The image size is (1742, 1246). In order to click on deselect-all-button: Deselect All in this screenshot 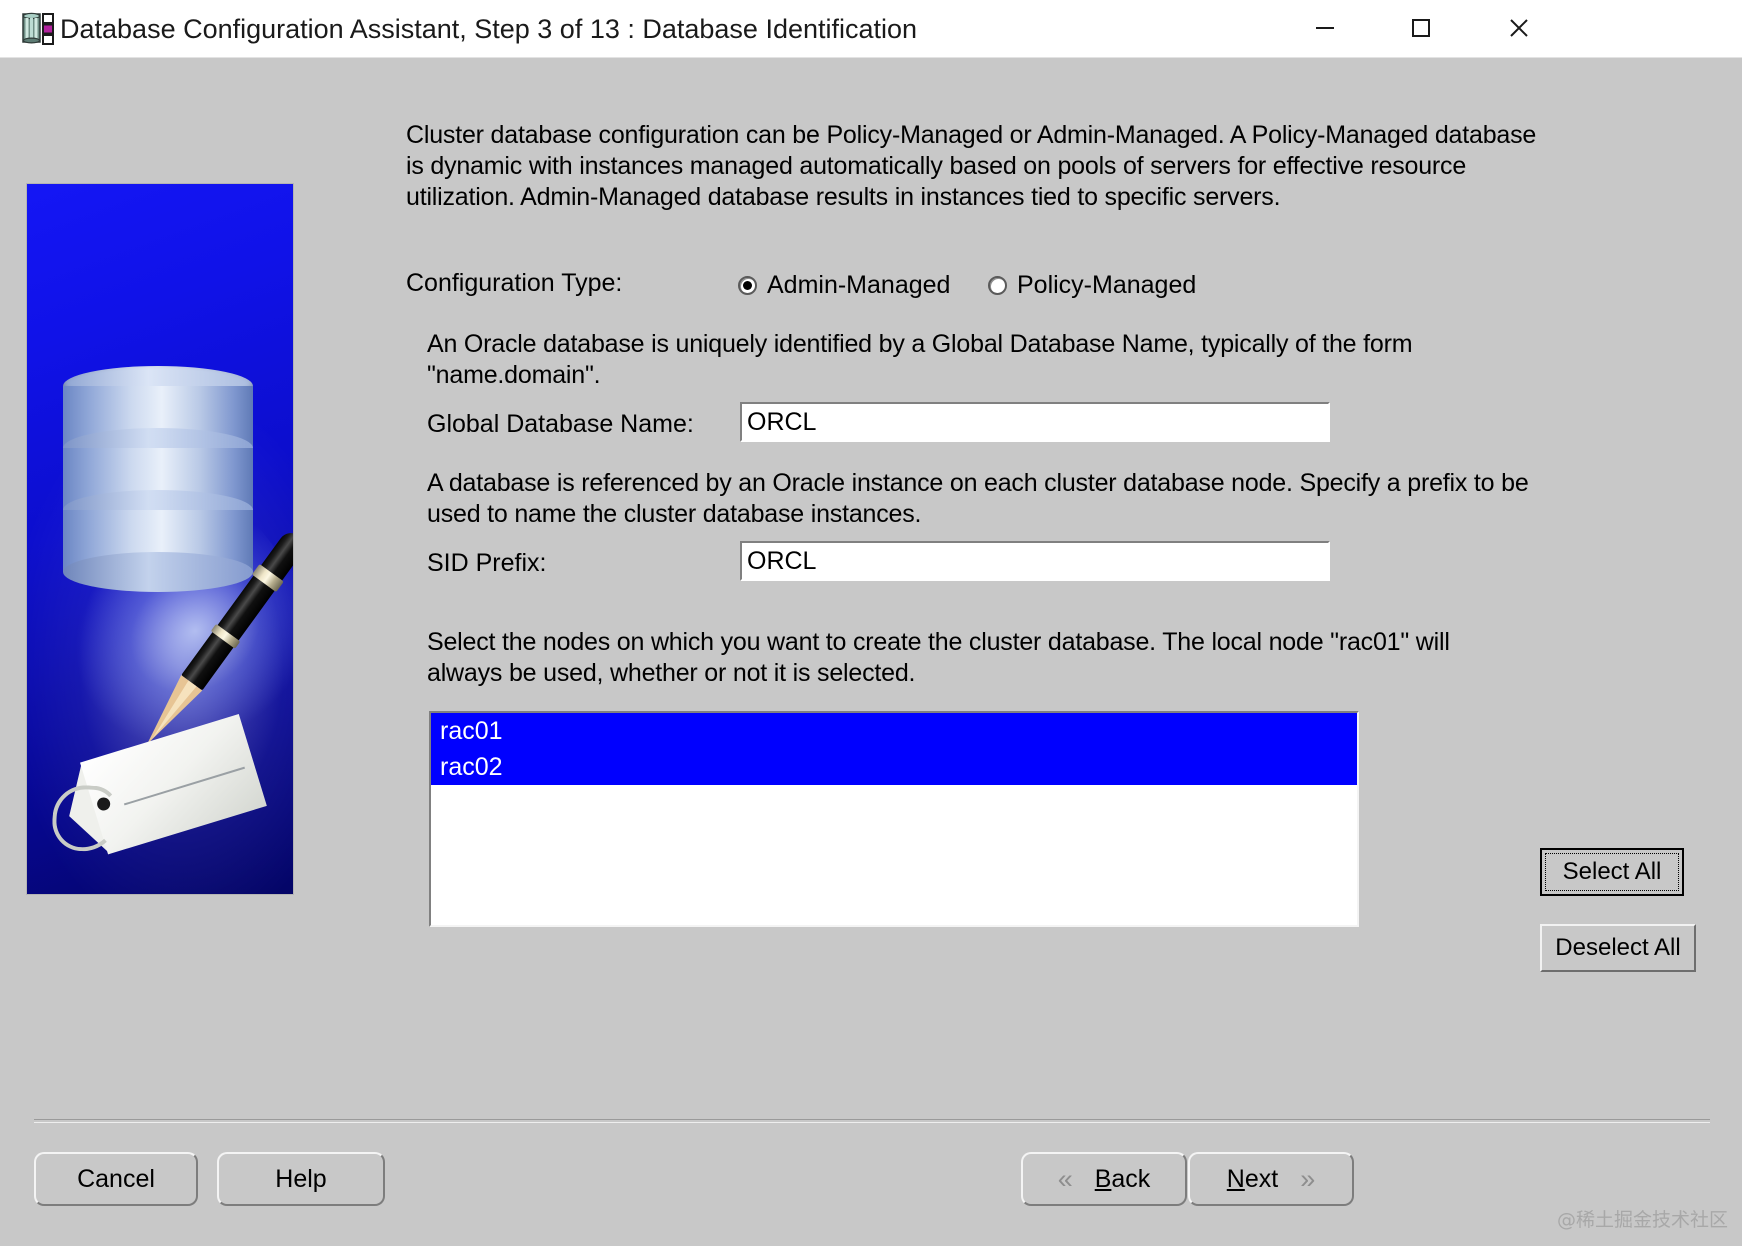, I will do `click(1618, 948)`.